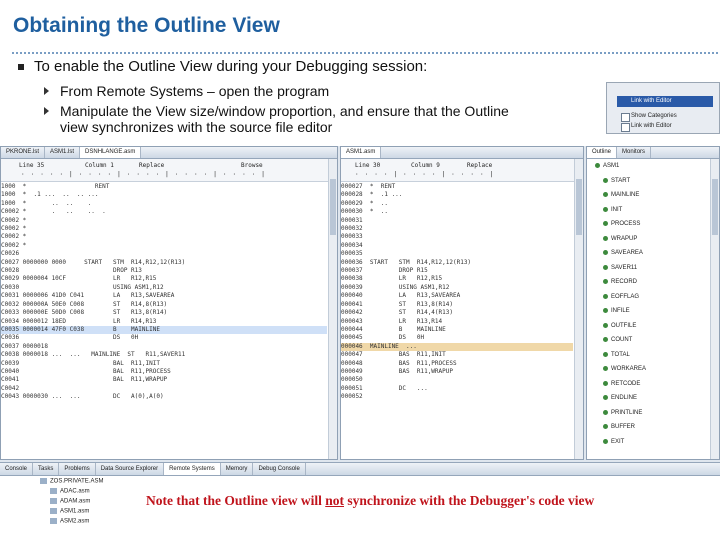 This screenshot has height=540, width=720. Describe the element at coordinates (71, 481) in the screenshot. I see `tree-folder: ZOS.PRIVATE.ASM` at that location.